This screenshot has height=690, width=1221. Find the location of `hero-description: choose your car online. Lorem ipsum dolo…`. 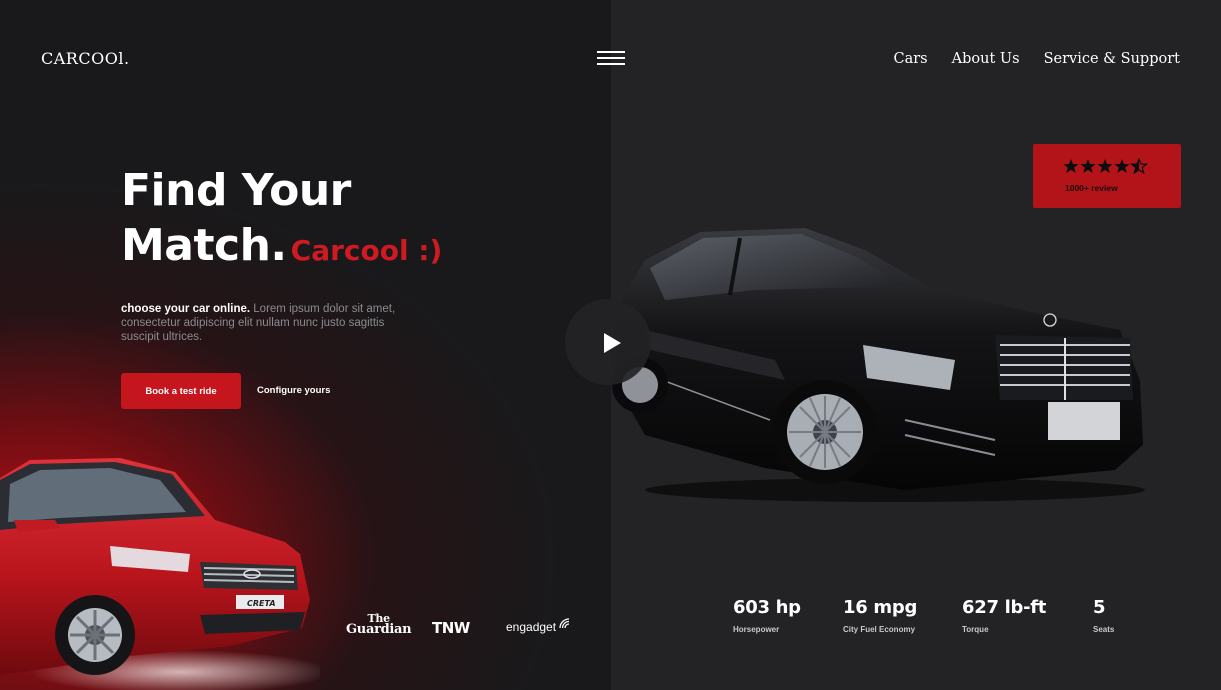

hero-description: choose your car online. Lorem ipsum dolo… is located at coordinates (271, 323).